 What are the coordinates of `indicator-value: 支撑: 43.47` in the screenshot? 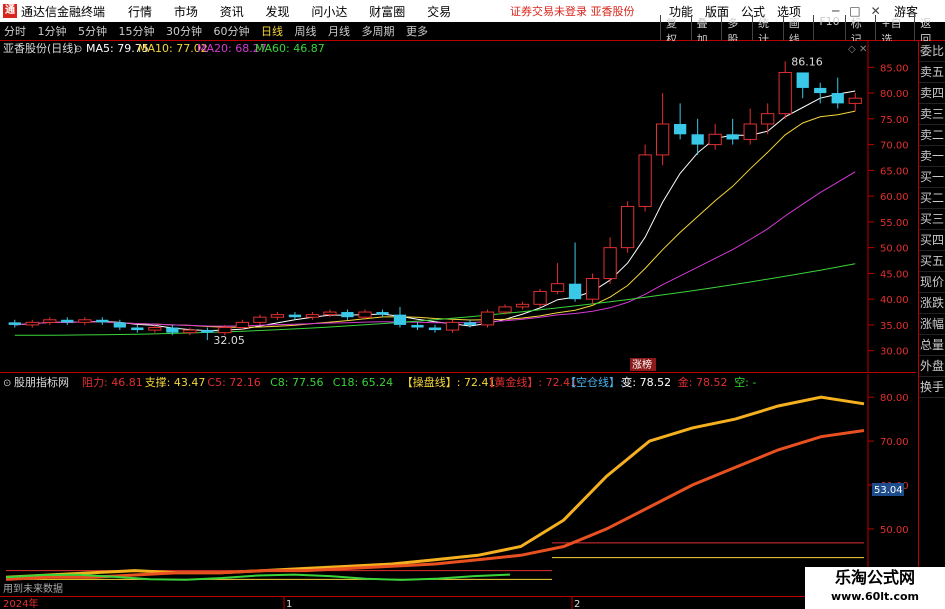 It's located at (175, 382).